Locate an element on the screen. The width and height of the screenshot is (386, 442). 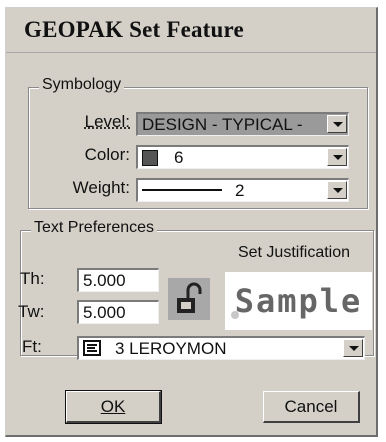
th-value: 5.000 is located at coordinates (104, 280).